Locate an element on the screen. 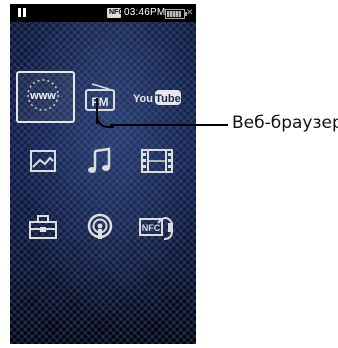  fm-radio-icon: FM is located at coordinates (100, 97).